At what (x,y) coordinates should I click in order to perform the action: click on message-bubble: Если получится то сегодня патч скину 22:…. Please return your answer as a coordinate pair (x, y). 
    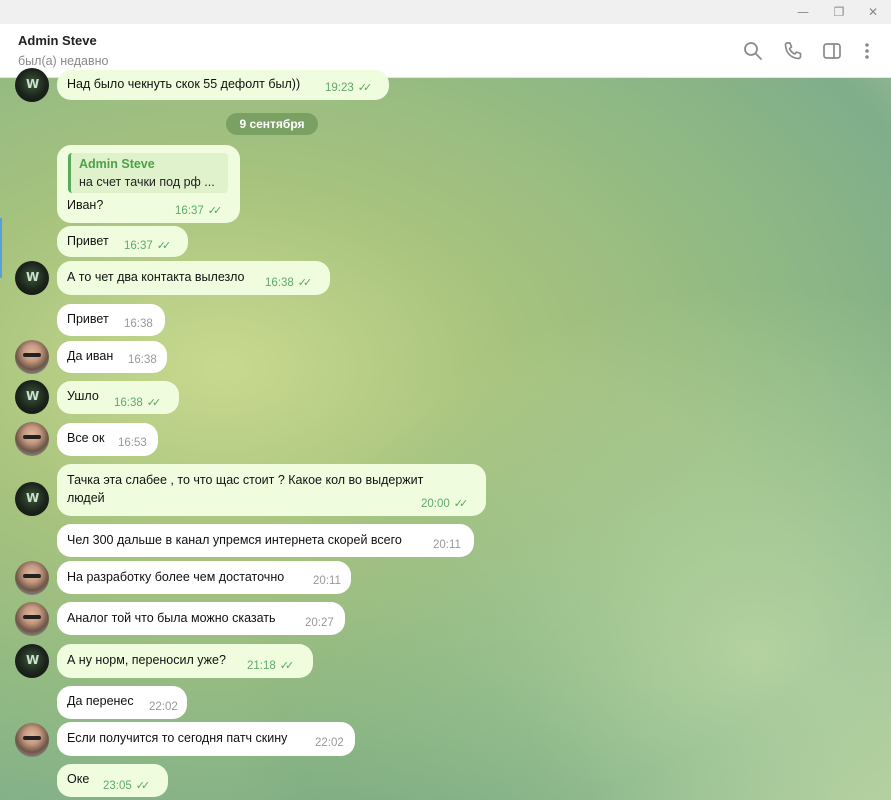
    Looking at the image, I should click on (206, 739).